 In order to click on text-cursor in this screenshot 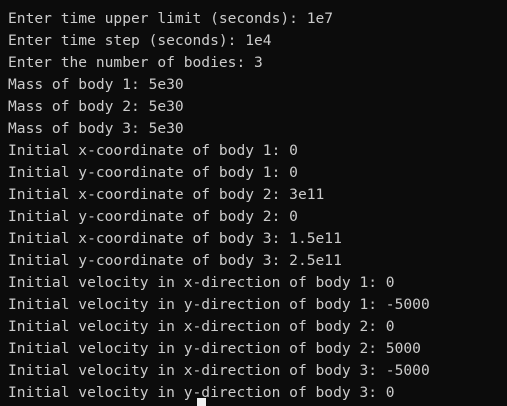, I will do `click(201, 402)`.